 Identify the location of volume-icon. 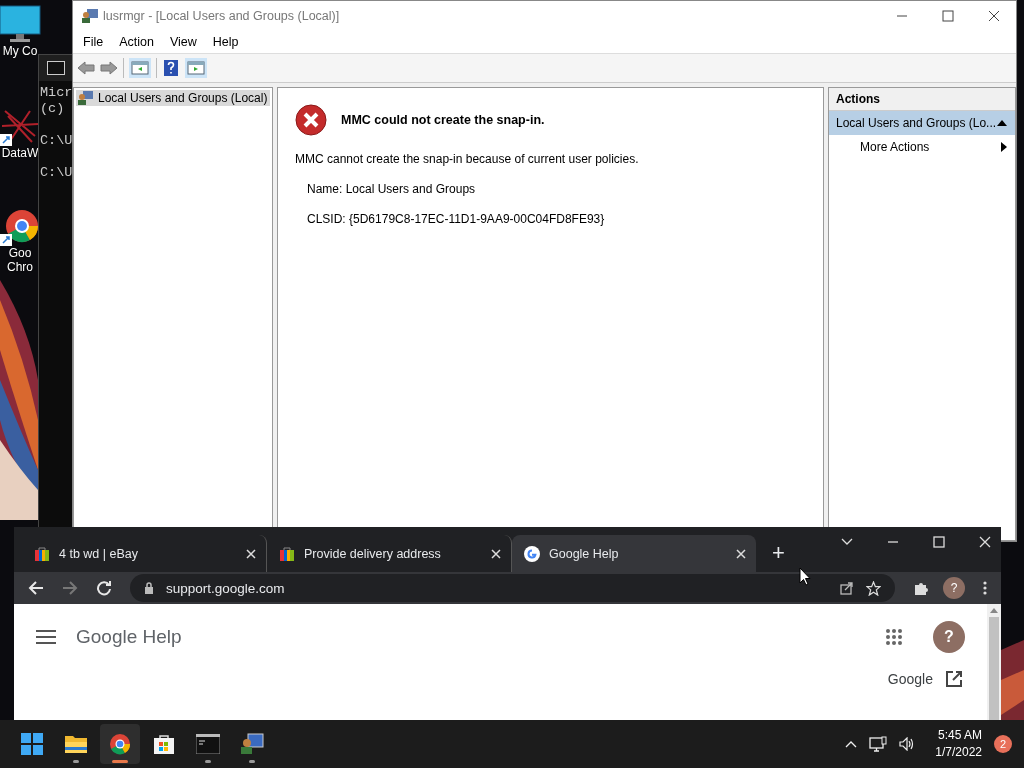
(907, 744).